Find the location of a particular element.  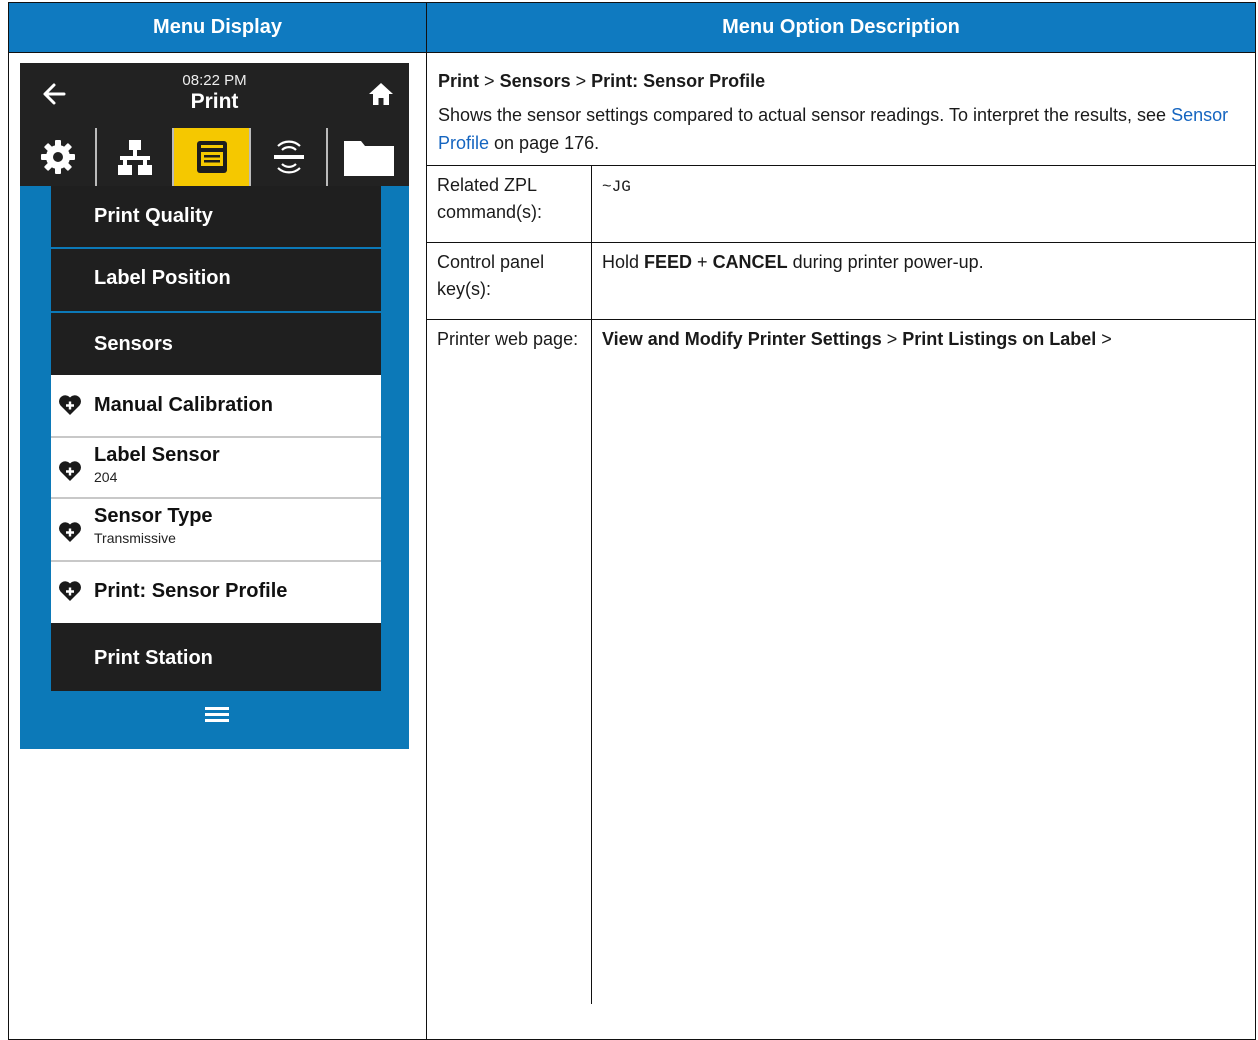

keys-text: Hold is located at coordinates (623, 262).